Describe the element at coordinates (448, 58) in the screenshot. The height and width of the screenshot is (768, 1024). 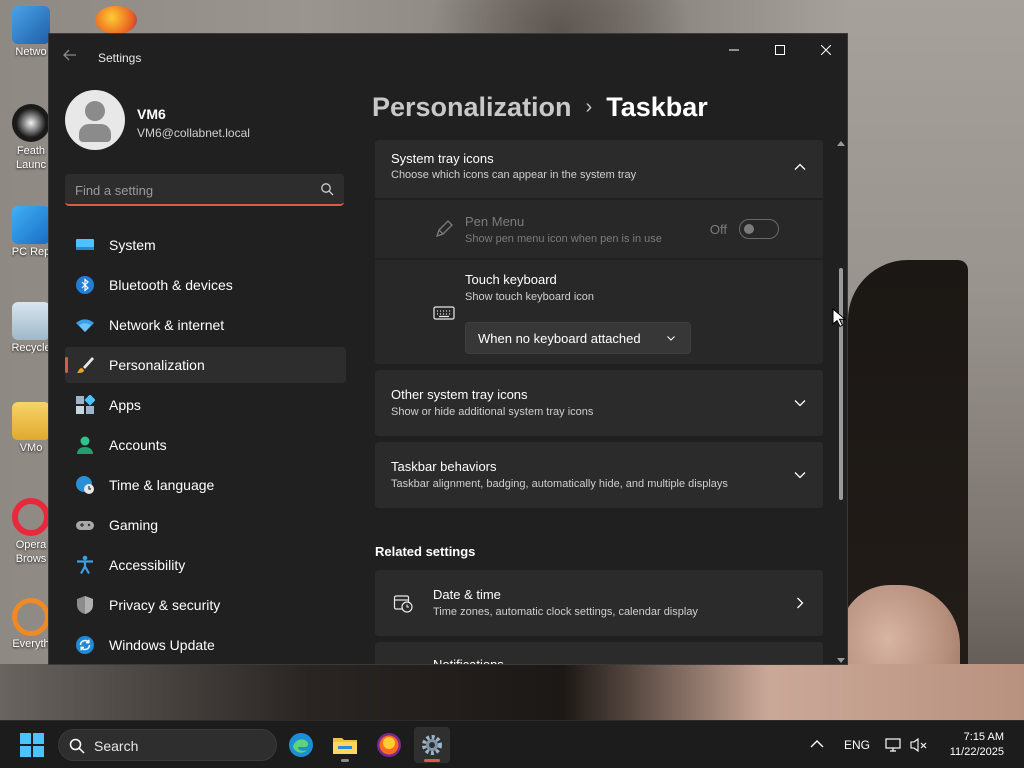
I see `title-bar: Settings` at that location.